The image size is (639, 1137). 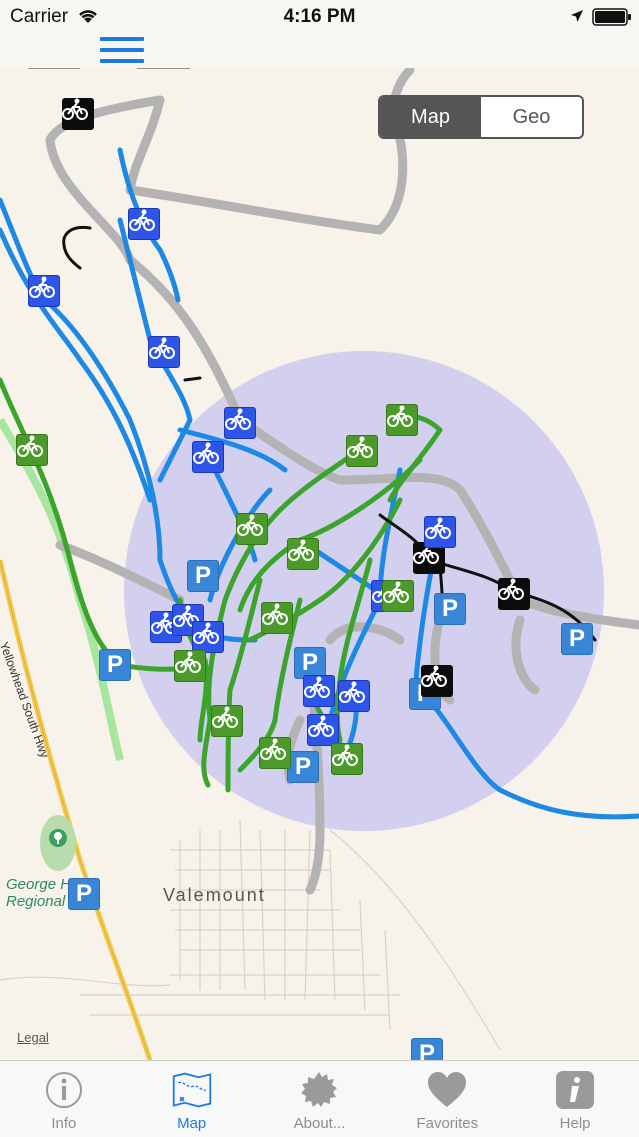 I want to click on tab-help-label: Help, so click(x=575, y=1123).